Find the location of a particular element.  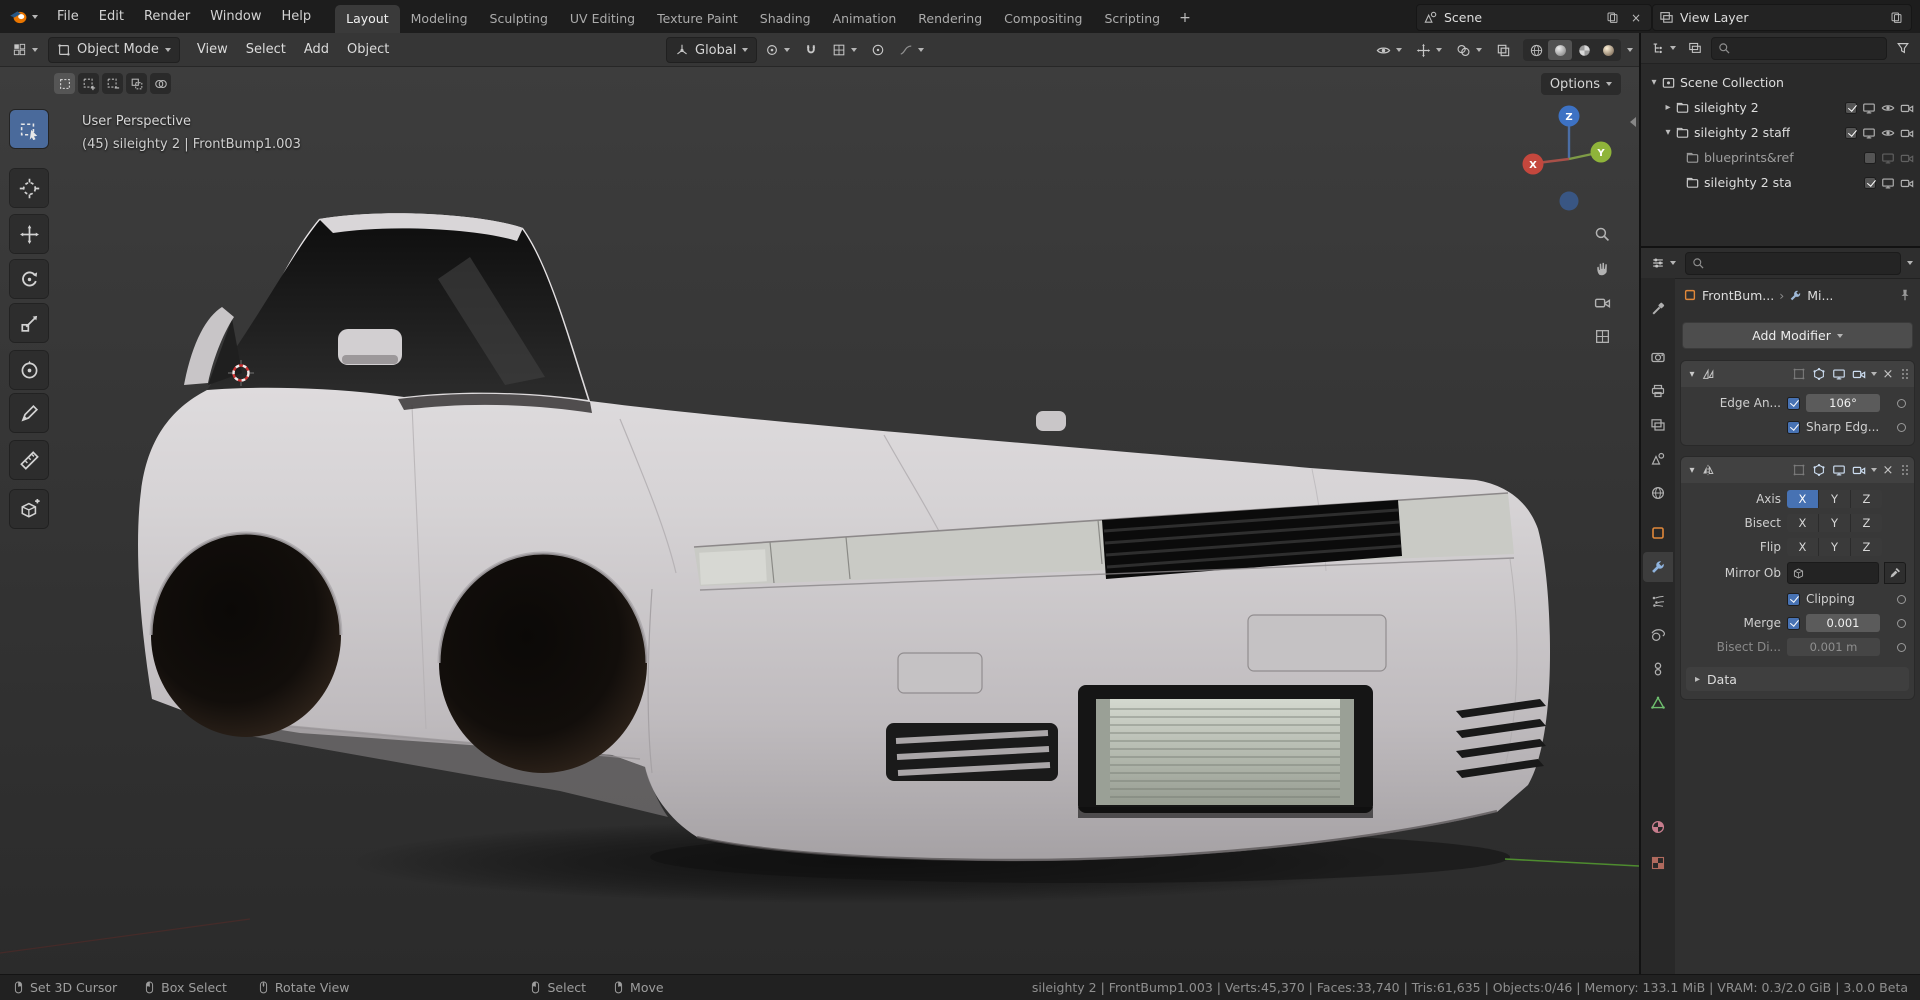

bisect-y-toggle: Y is located at coordinates (1835, 523).